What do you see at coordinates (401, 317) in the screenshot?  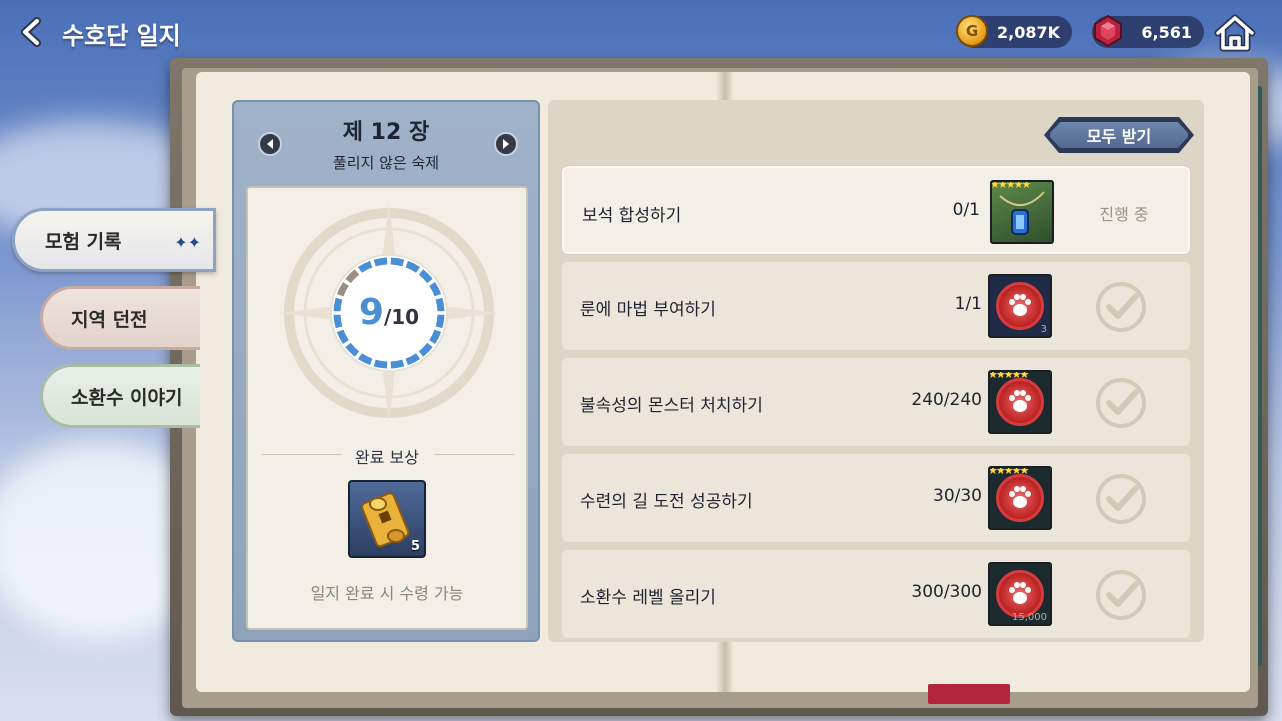 I see `progress-total: /10` at bounding box center [401, 317].